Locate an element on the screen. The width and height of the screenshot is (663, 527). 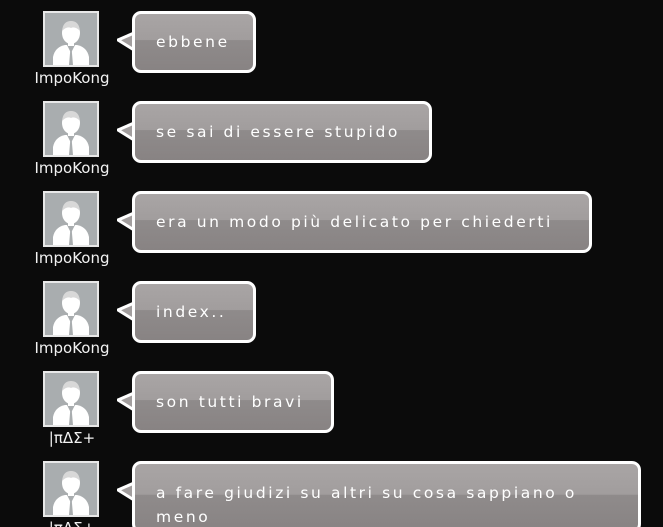
message-bubble: se sai di essere stupido is located at coordinates (282, 132).